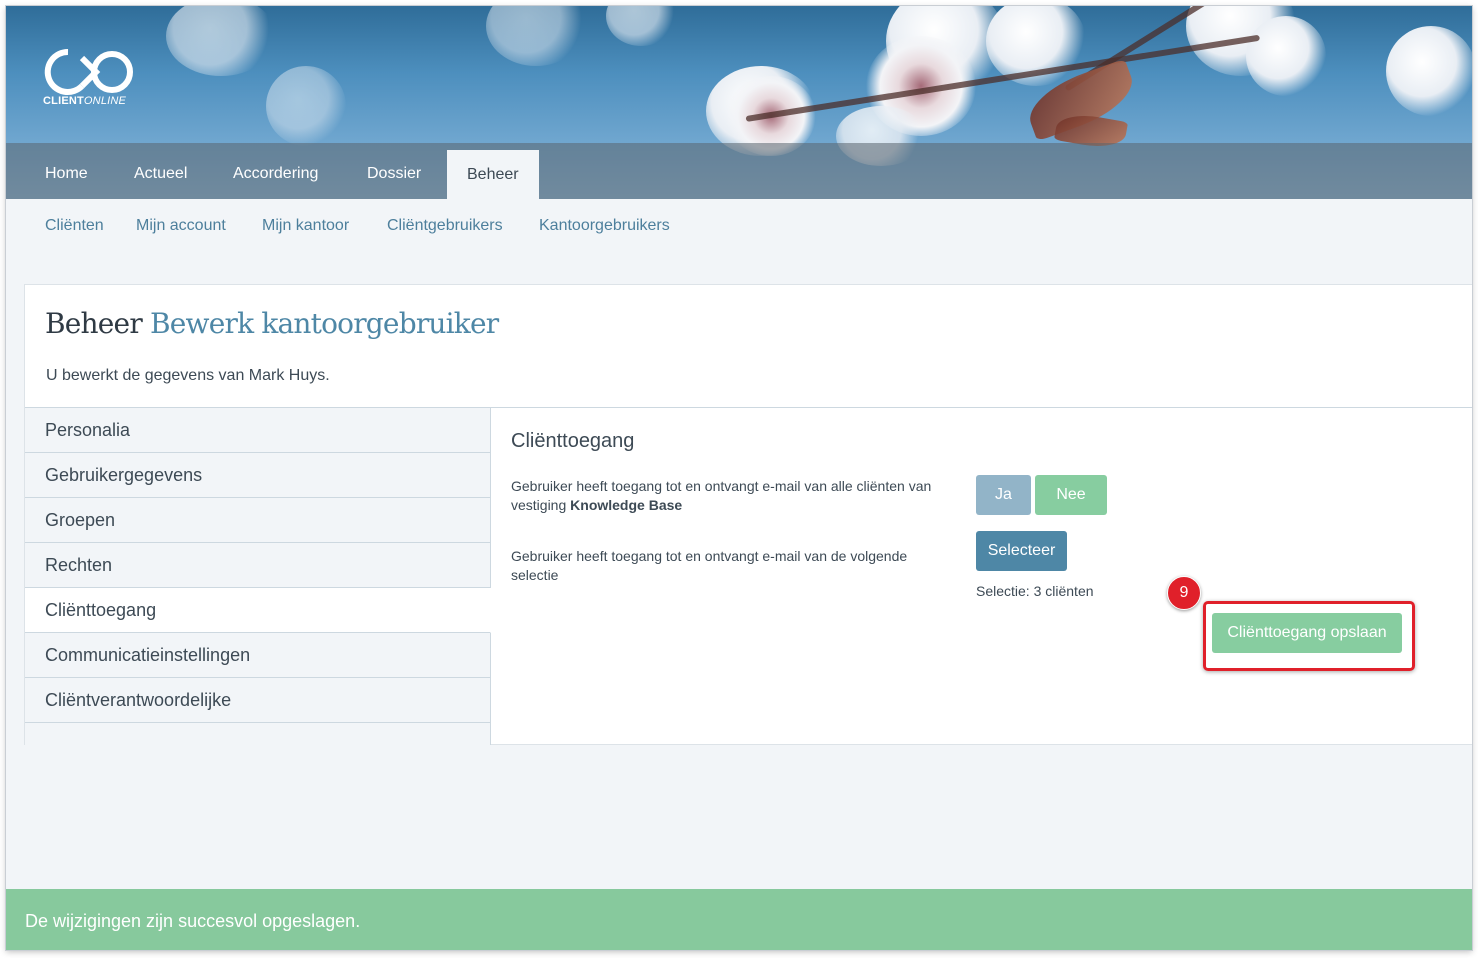  What do you see at coordinates (258, 430) in the screenshot?
I see `side-menu-personalia: Personalia` at bounding box center [258, 430].